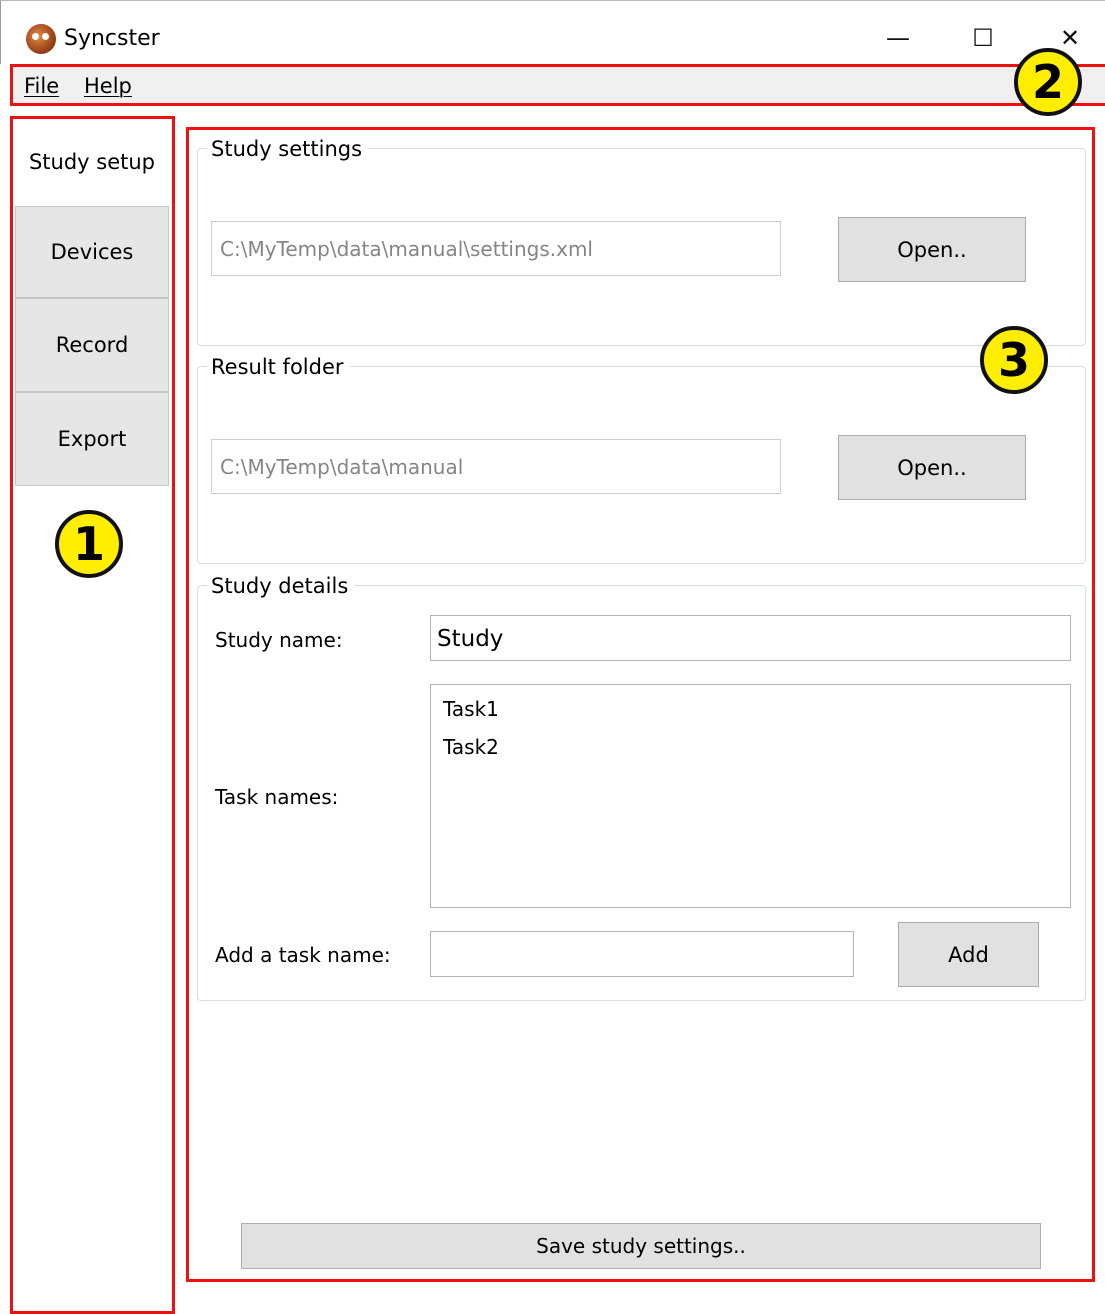 The image size is (1105, 1314). I want to click on maximize-icon: ☐, so click(983, 38).